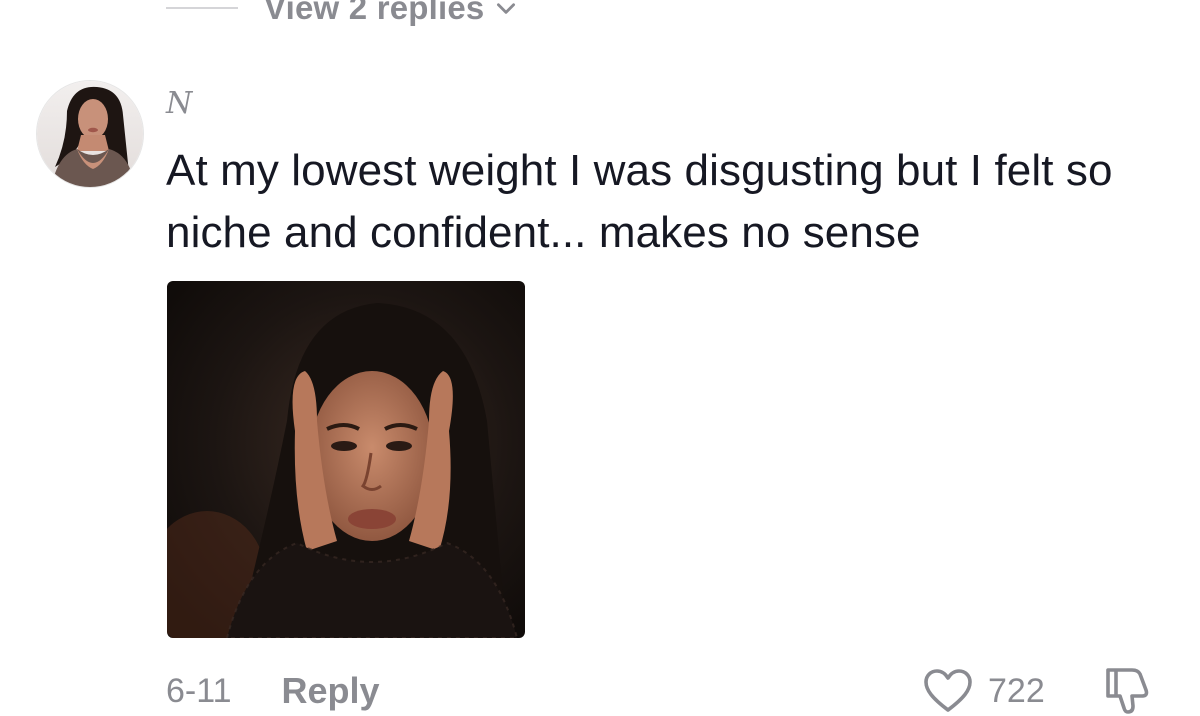  Describe the element at coordinates (202, 8) in the screenshot. I see `thread-divider` at that location.